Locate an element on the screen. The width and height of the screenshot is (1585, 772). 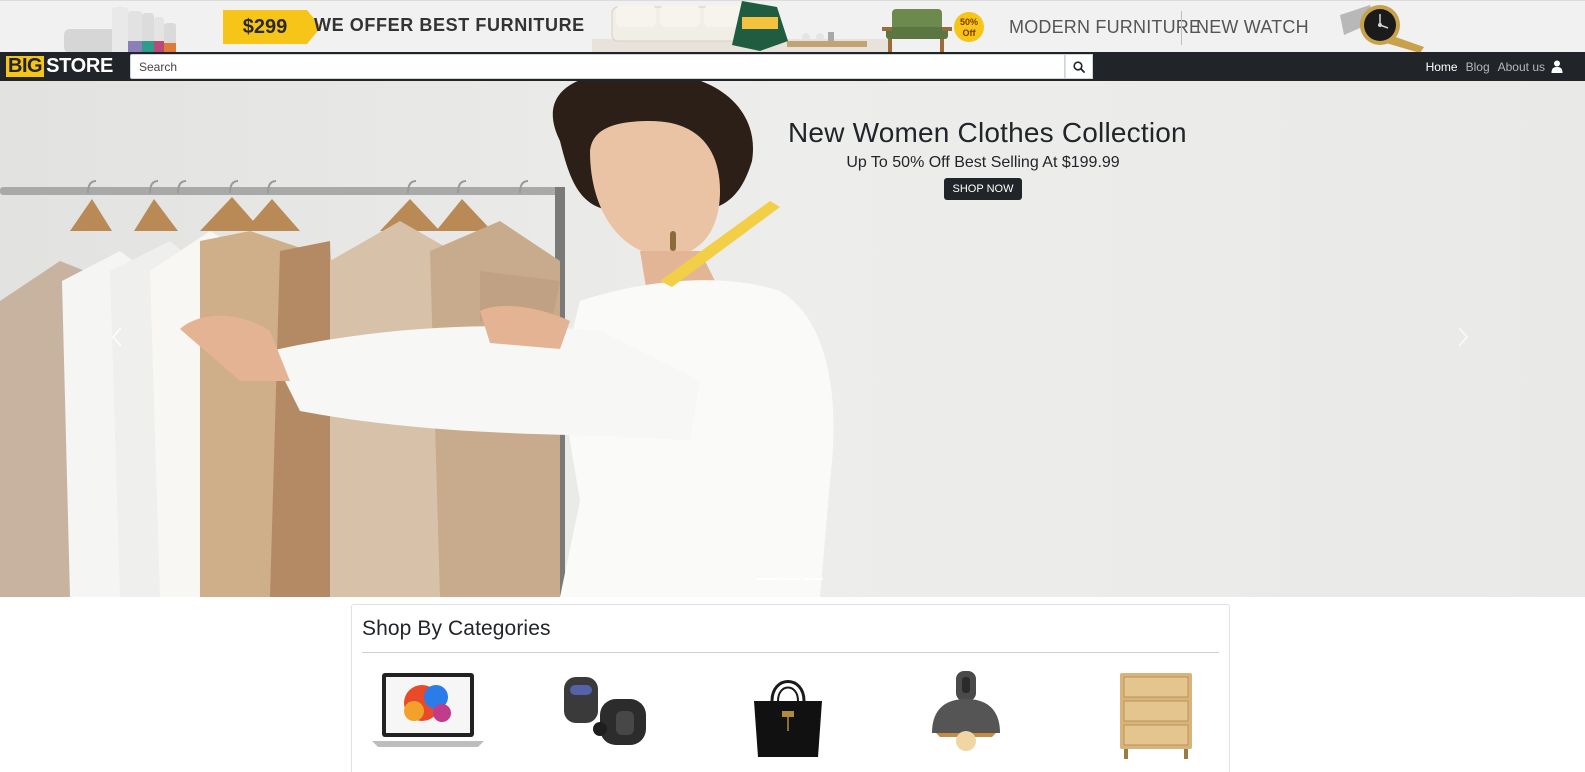
chevron-left-icon is located at coordinates (116, 337).